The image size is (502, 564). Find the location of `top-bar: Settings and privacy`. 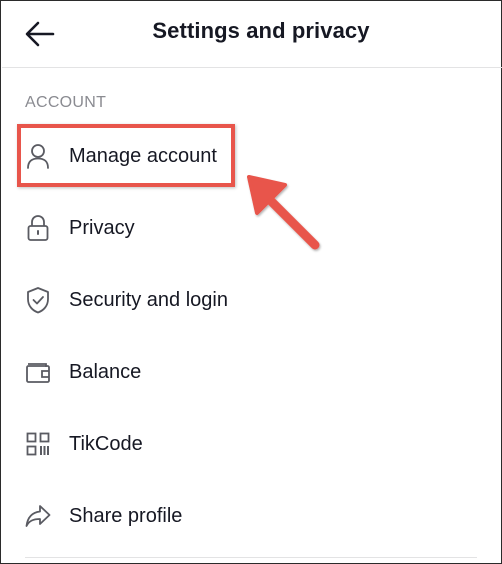

top-bar: Settings and privacy is located at coordinates (252, 35).